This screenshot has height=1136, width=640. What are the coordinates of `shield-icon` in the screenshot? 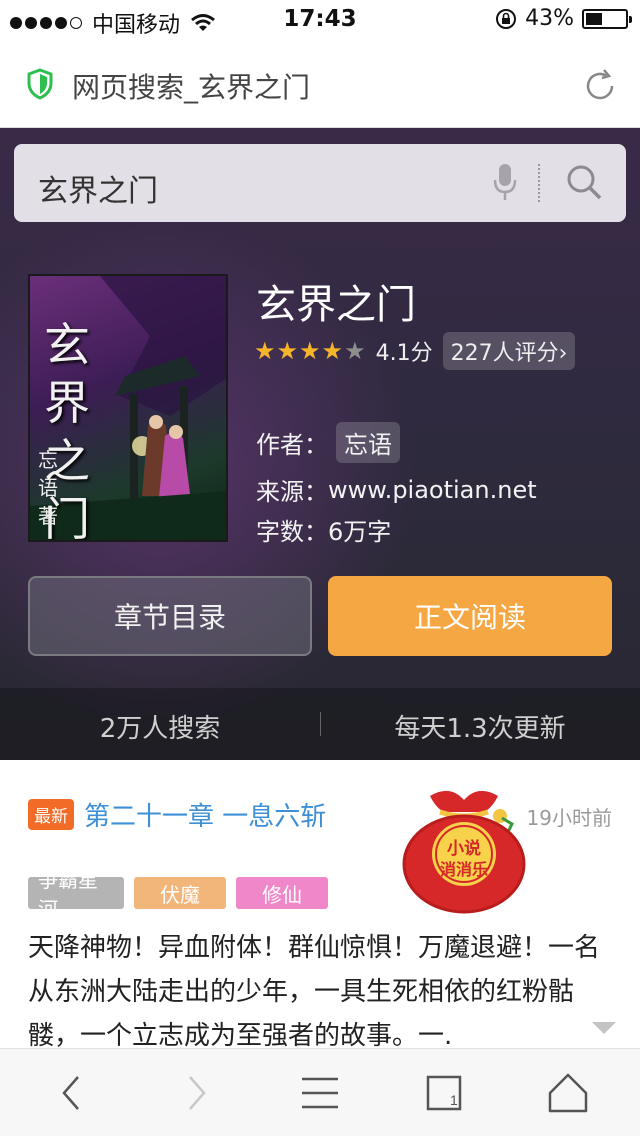 It's located at (40, 84).